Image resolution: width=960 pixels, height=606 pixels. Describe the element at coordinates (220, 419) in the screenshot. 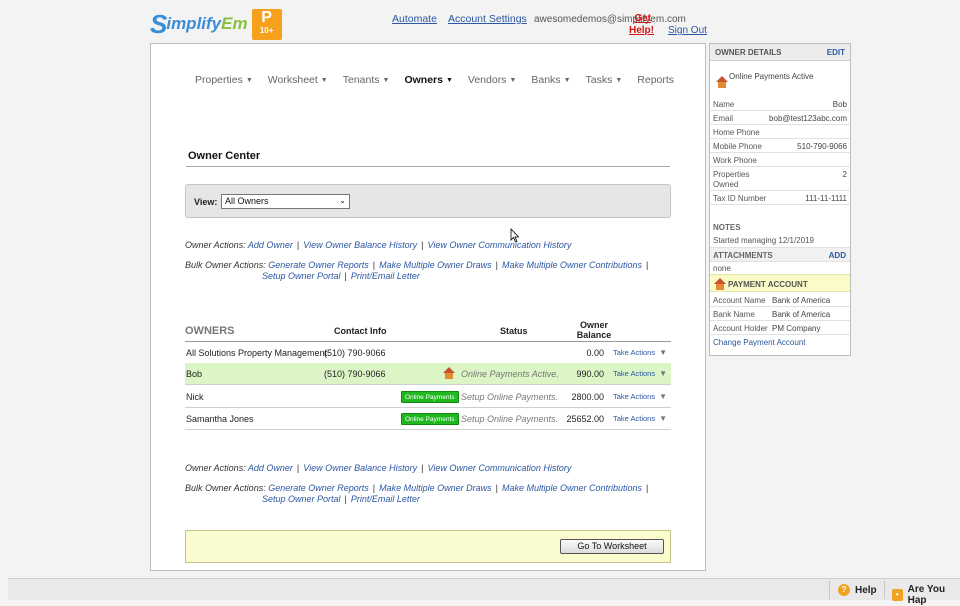

I see `owner-name: Samantha Jones` at that location.